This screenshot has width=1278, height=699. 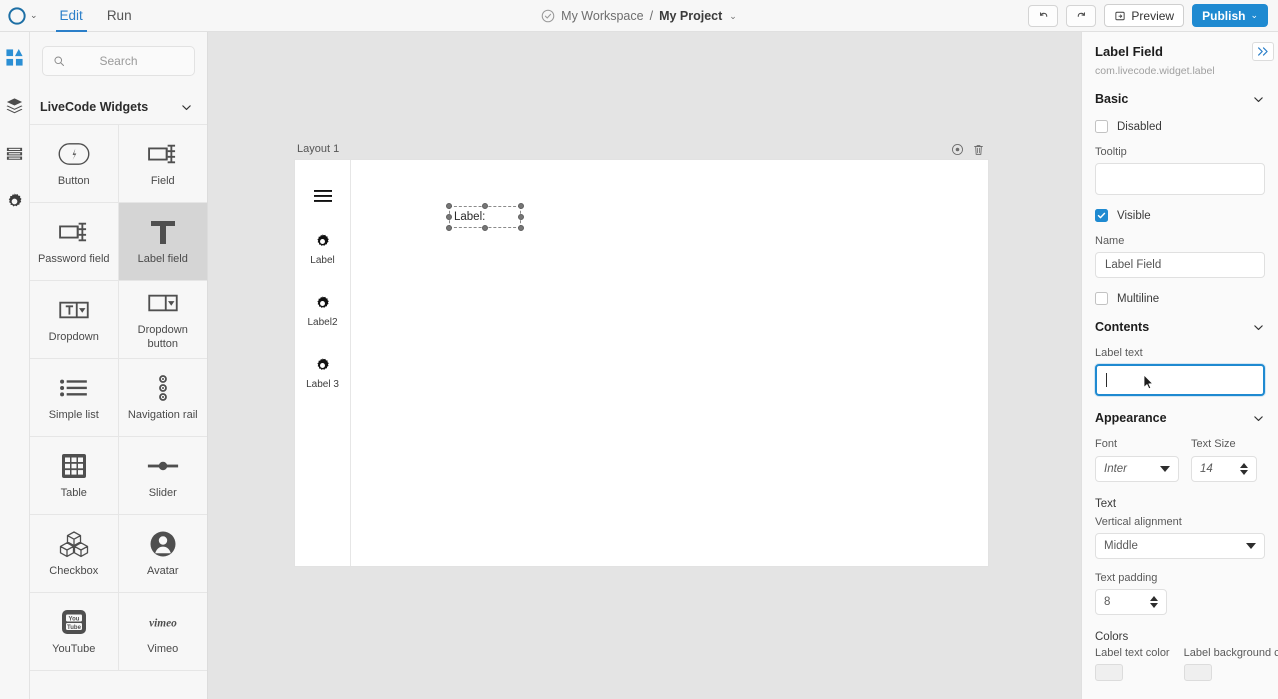 What do you see at coordinates (1180, 99) in the screenshot?
I see `section-header-basic: Basic` at bounding box center [1180, 99].